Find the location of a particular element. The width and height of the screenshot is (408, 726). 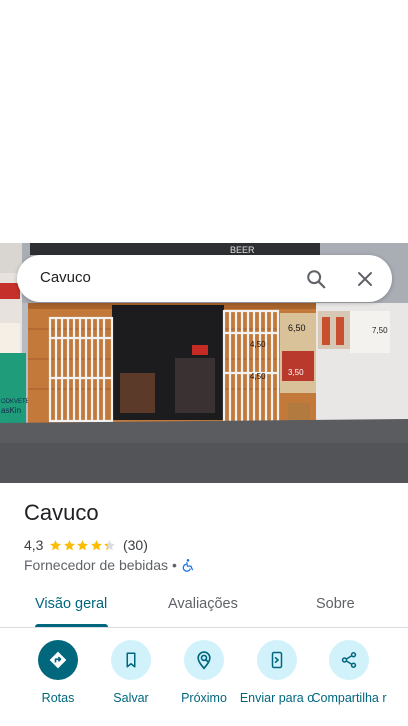

price-tag-3: 4,50 is located at coordinates (258, 376).